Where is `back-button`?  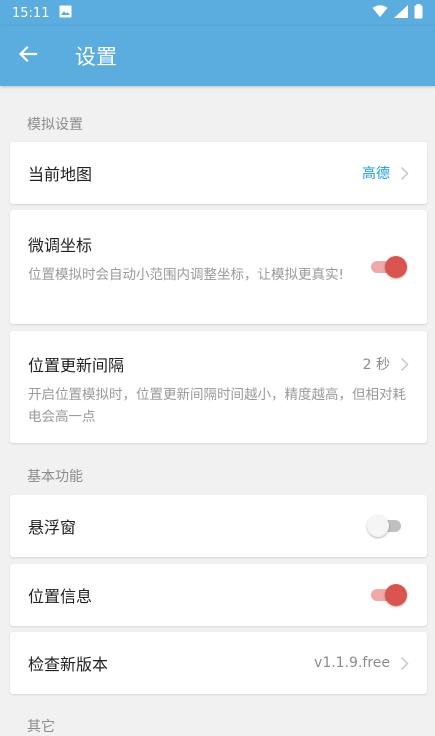 back-button is located at coordinates (28, 56).